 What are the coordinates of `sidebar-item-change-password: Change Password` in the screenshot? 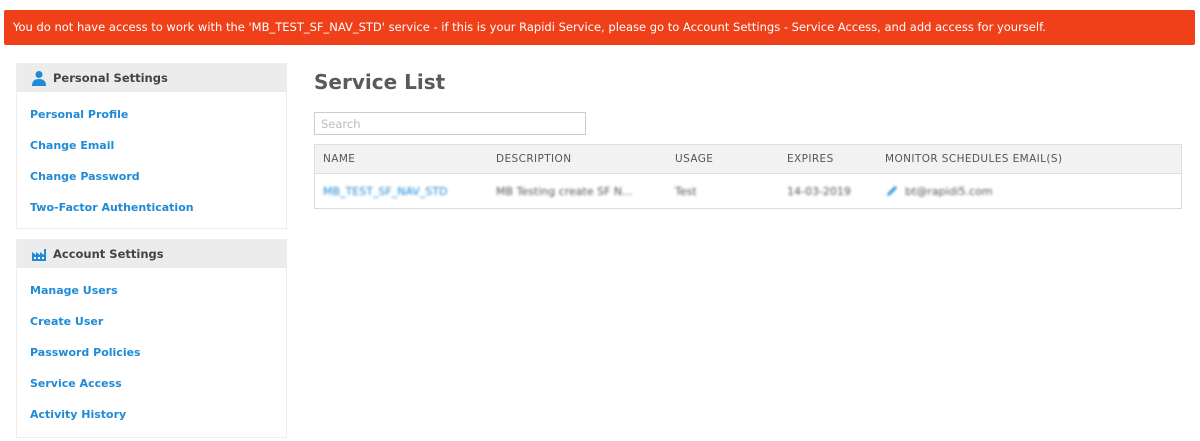 It's located at (151, 182).